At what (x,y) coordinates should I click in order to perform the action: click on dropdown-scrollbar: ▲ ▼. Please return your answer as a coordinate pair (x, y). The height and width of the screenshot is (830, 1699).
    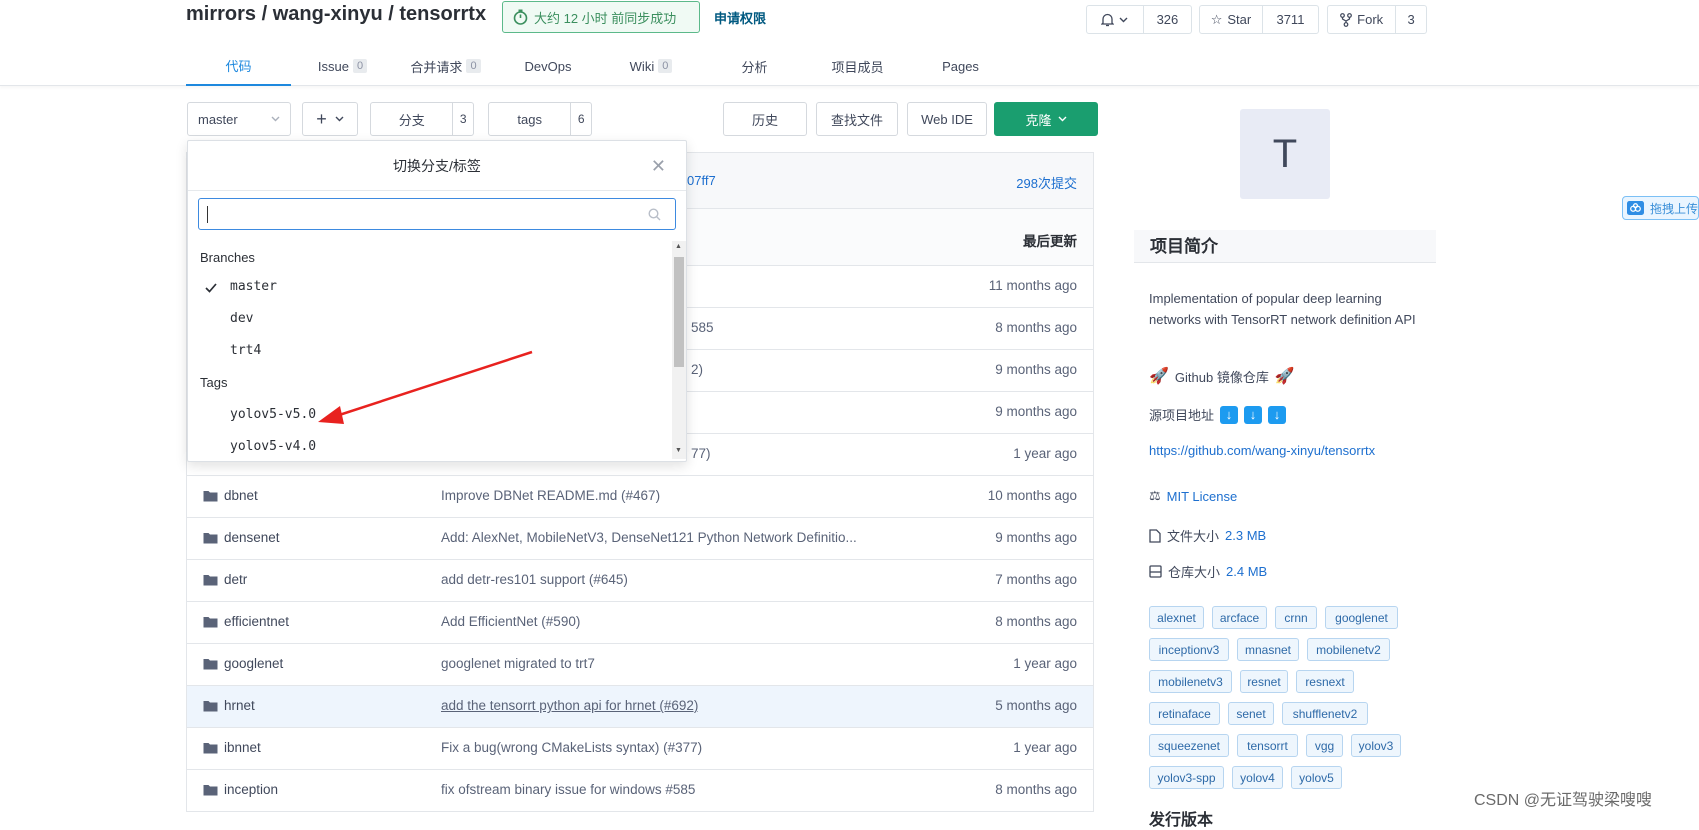
    Looking at the image, I should click on (679, 350).